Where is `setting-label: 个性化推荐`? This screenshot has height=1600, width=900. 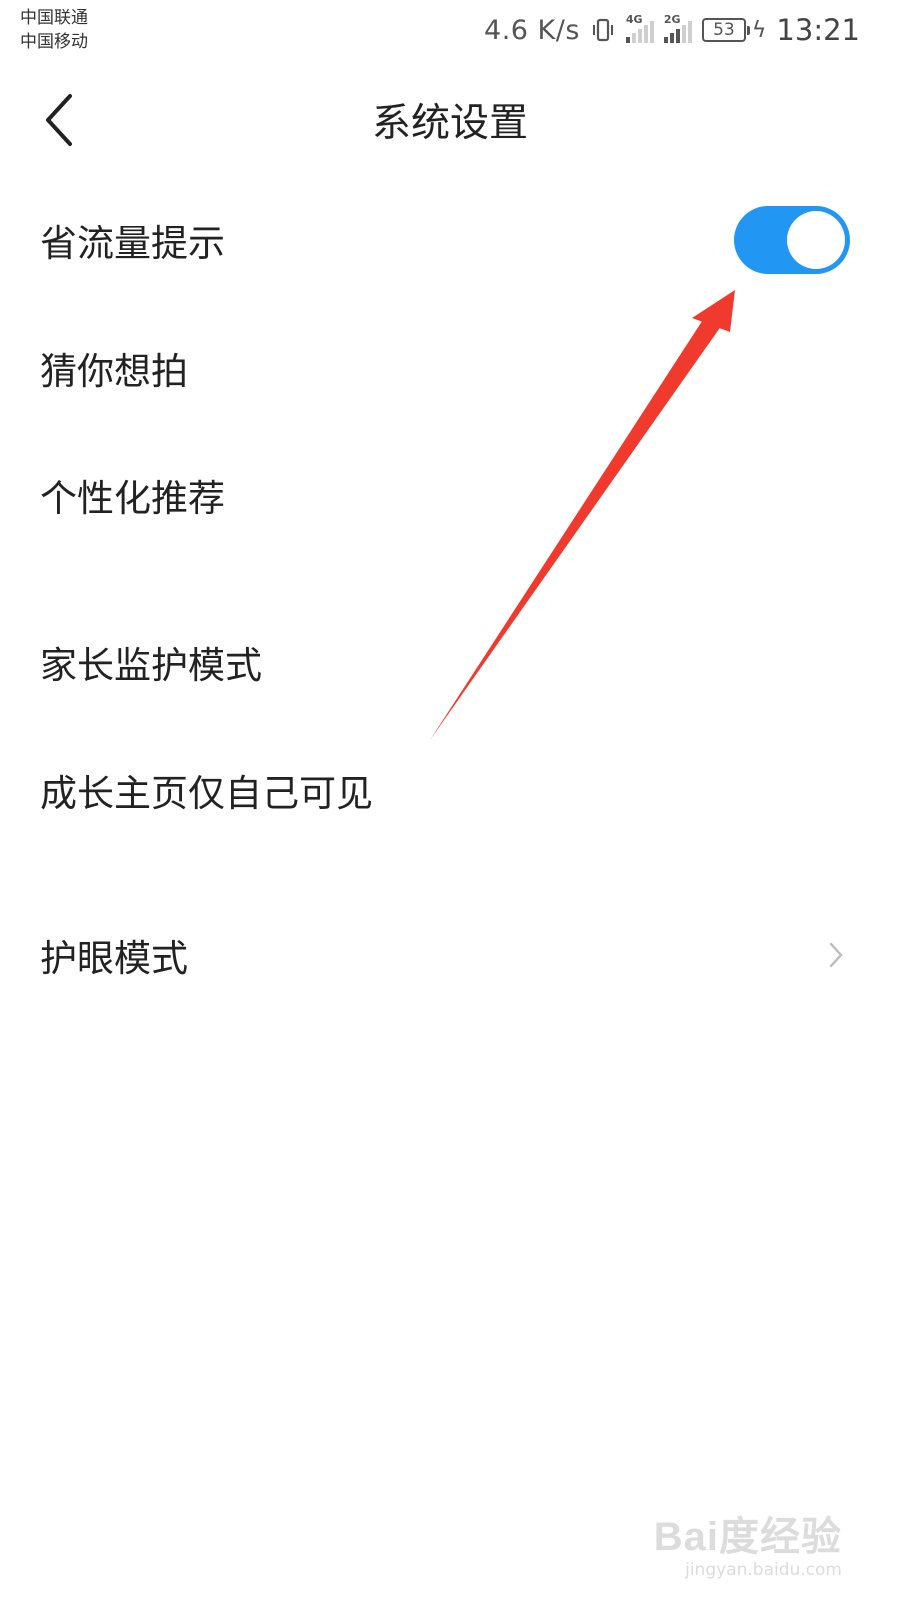 setting-label: 个性化推荐 is located at coordinates (132, 498).